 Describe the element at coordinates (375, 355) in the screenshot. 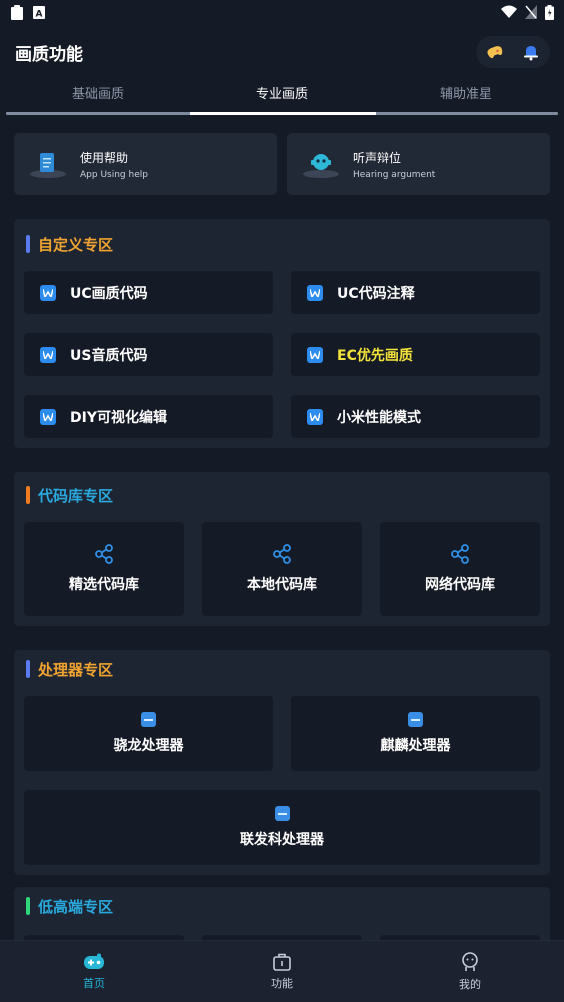

I see `button-label: EC优先画质` at that location.